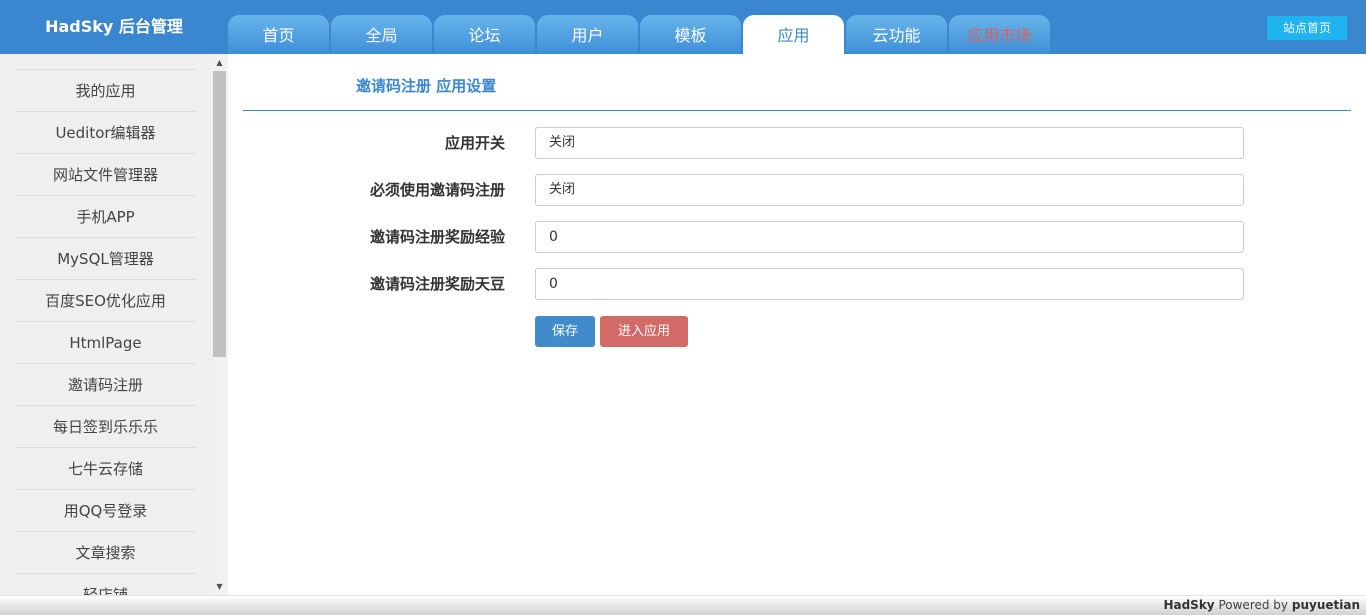 This screenshot has width=1366, height=615. Describe the element at coordinates (896, 34) in the screenshot. I see `tab-cloud: 云功能` at that location.